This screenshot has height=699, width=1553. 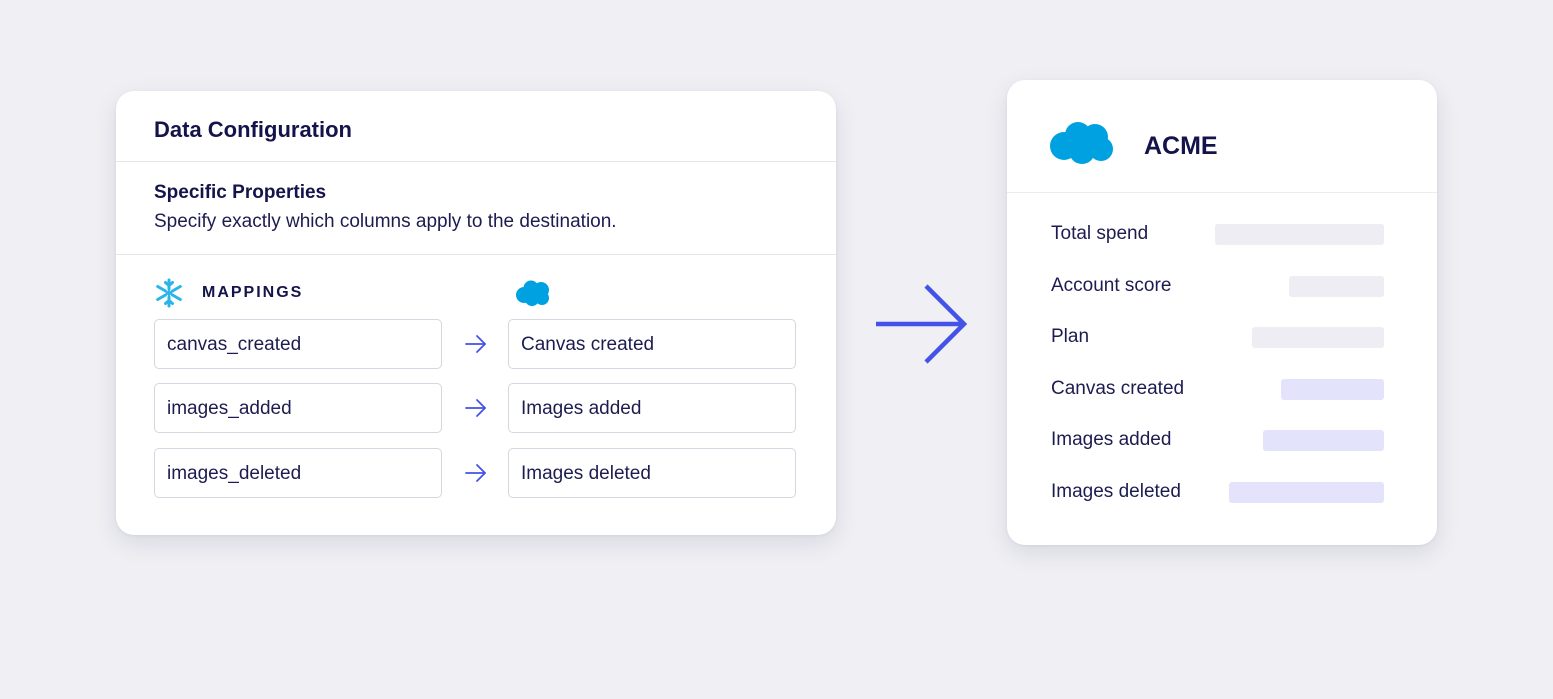 What do you see at coordinates (1100, 233) in the screenshot?
I see `property-label: Total spend` at bounding box center [1100, 233].